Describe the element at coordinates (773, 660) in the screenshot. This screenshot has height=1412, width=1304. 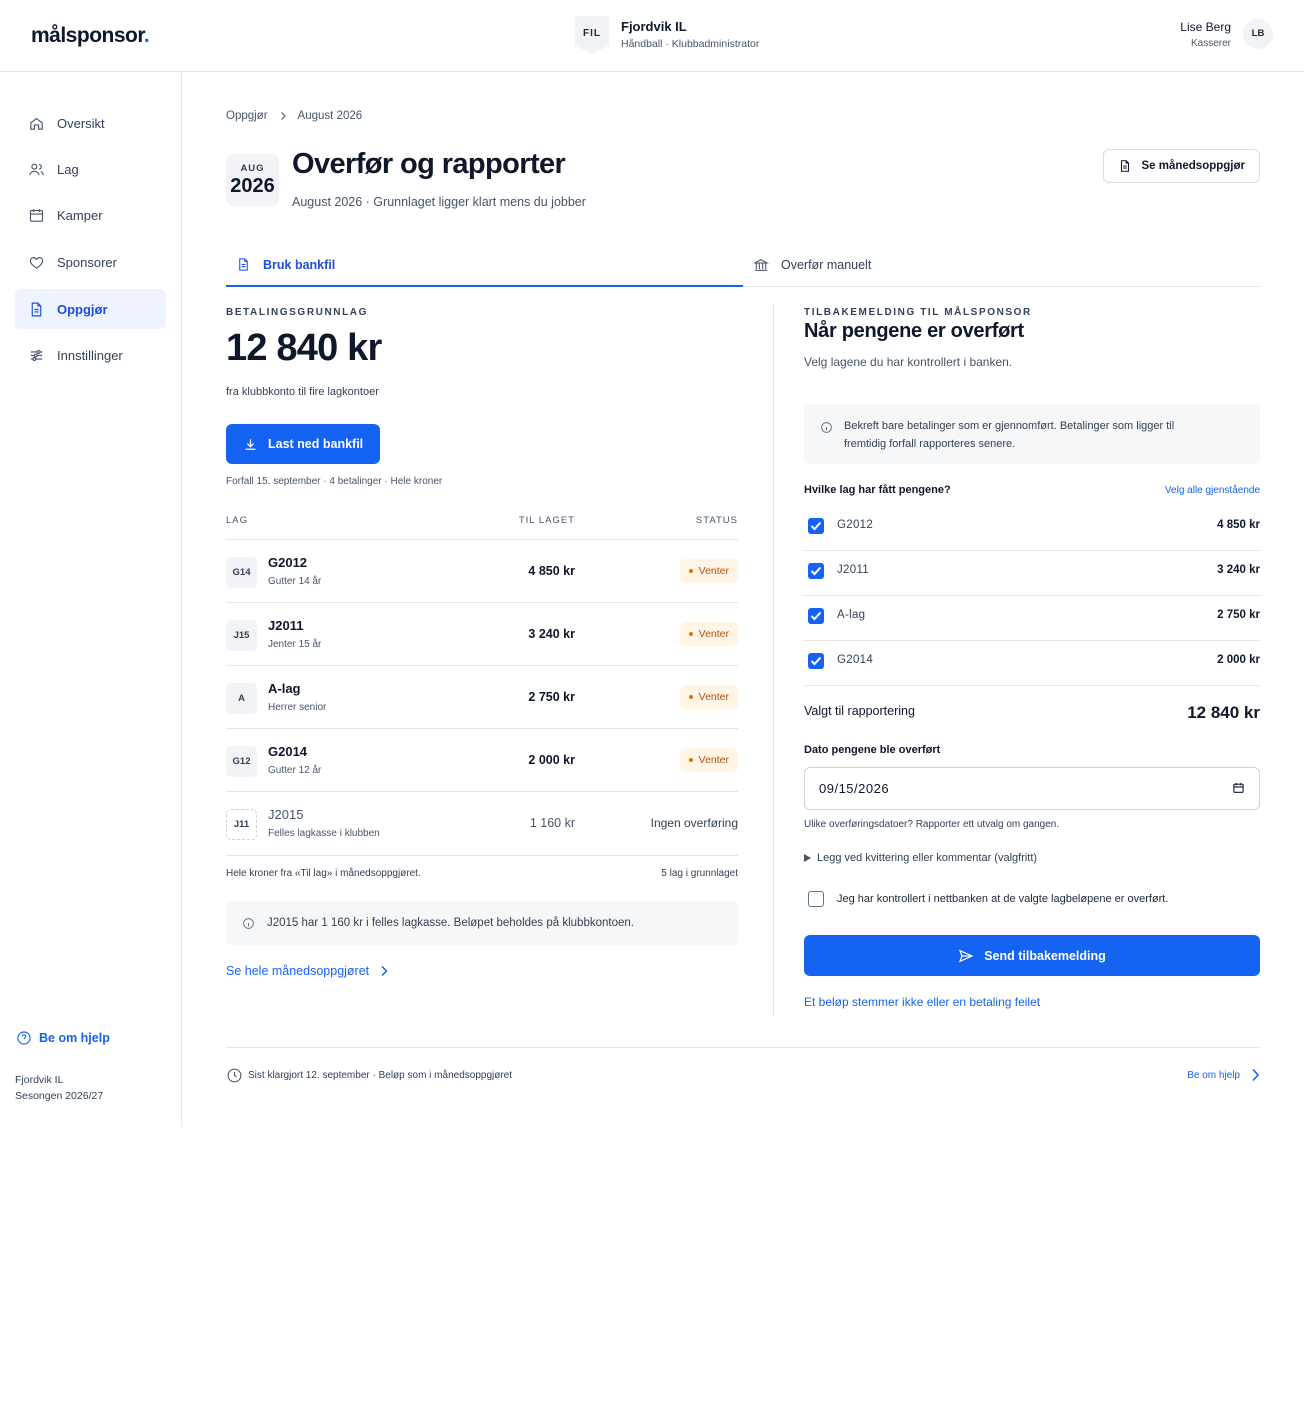
I see `column-divider` at that location.